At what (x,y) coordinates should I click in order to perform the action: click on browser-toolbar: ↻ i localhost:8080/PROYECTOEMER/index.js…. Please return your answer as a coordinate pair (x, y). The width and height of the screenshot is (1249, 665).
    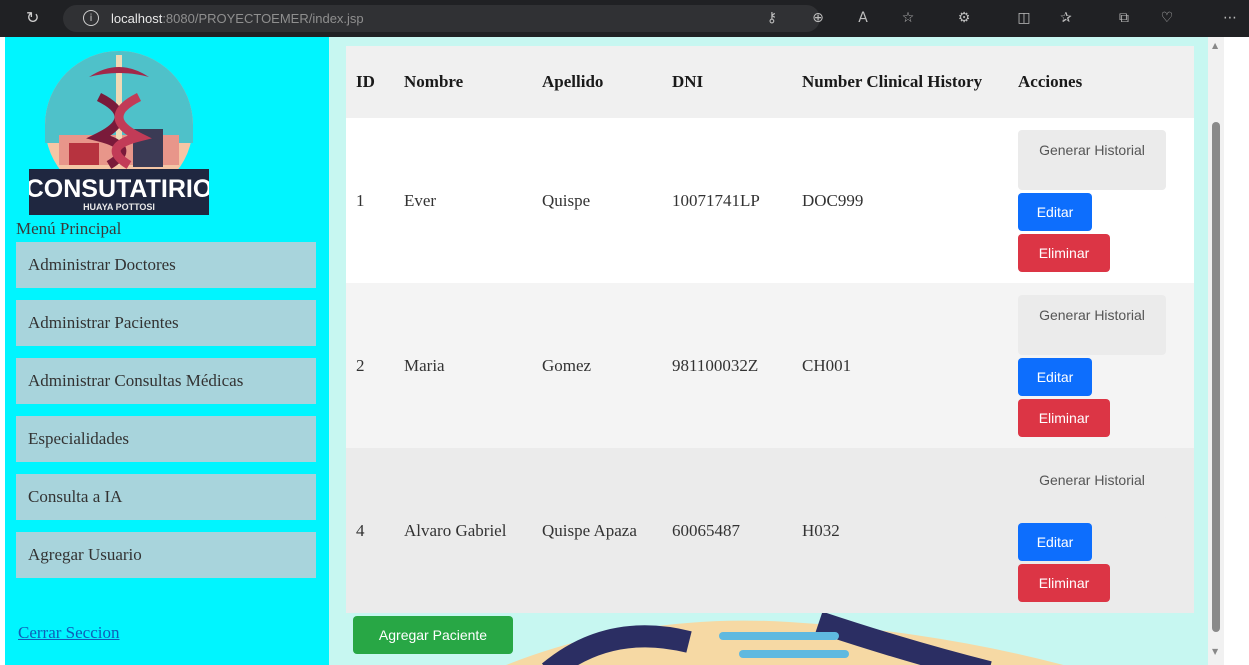
    Looking at the image, I should click on (624, 18).